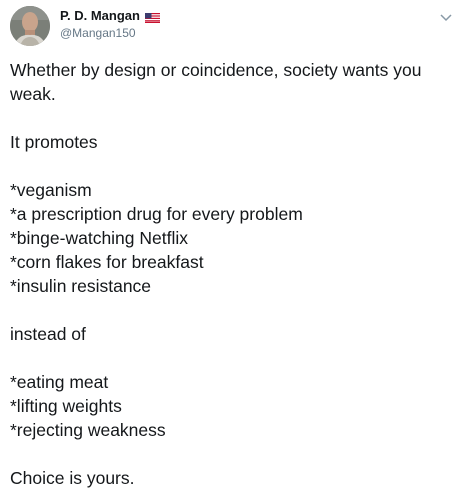 The image size is (467, 498). Describe the element at coordinates (110, 33) in the screenshot. I see `author-handle: @Mangan150` at that location.